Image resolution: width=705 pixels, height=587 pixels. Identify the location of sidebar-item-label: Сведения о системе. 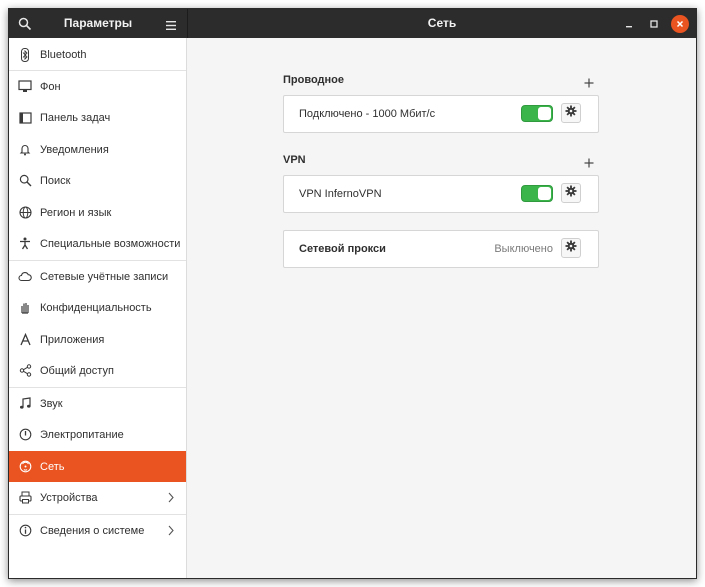
(92, 530).